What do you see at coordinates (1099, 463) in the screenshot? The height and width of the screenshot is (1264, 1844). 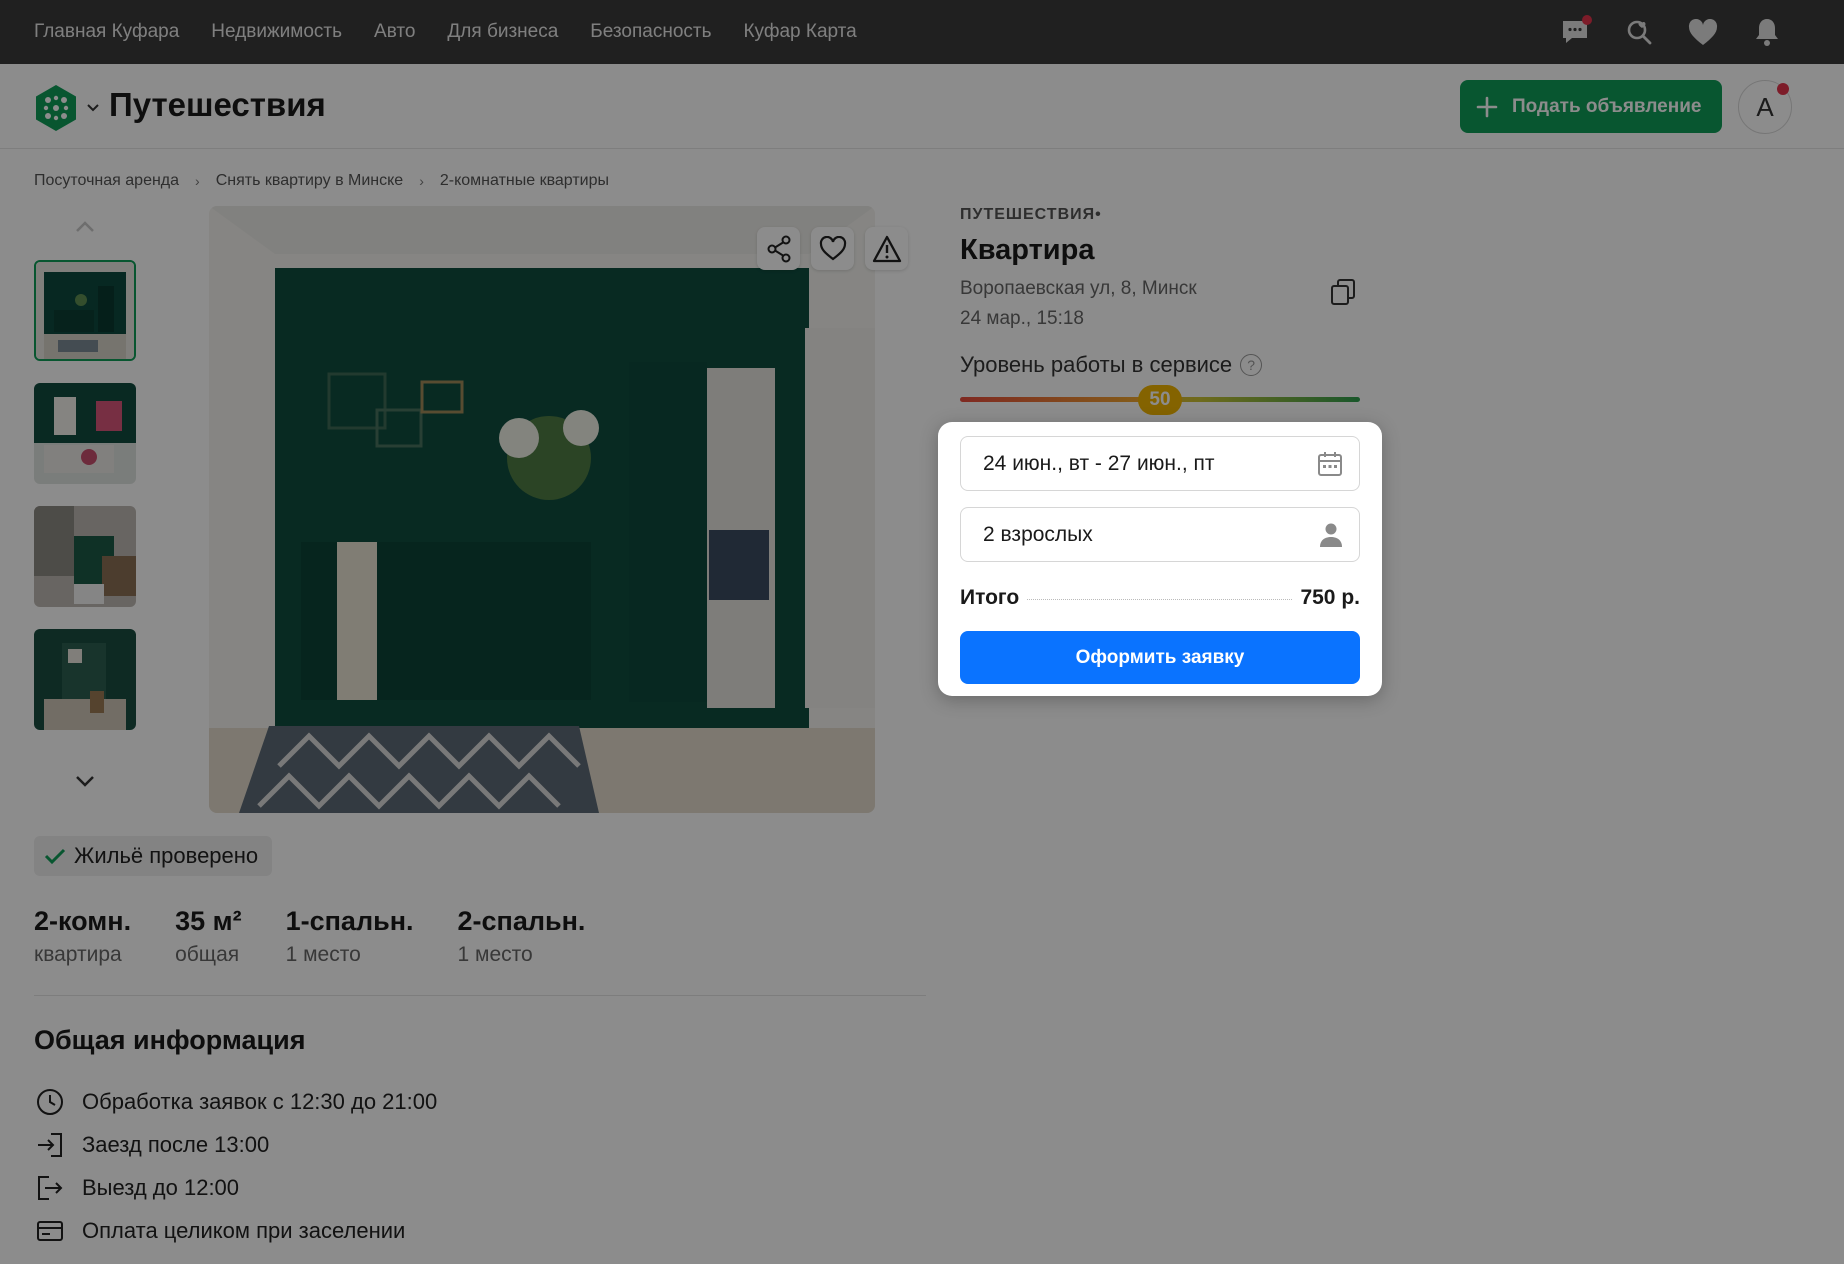 I see `date-range-value: 24 июн., вт - 27 июн., пт` at bounding box center [1099, 463].